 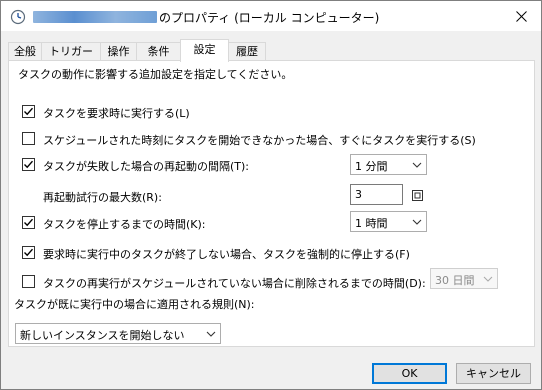 I want to click on tab-settings: 設定, so click(x=204, y=50).